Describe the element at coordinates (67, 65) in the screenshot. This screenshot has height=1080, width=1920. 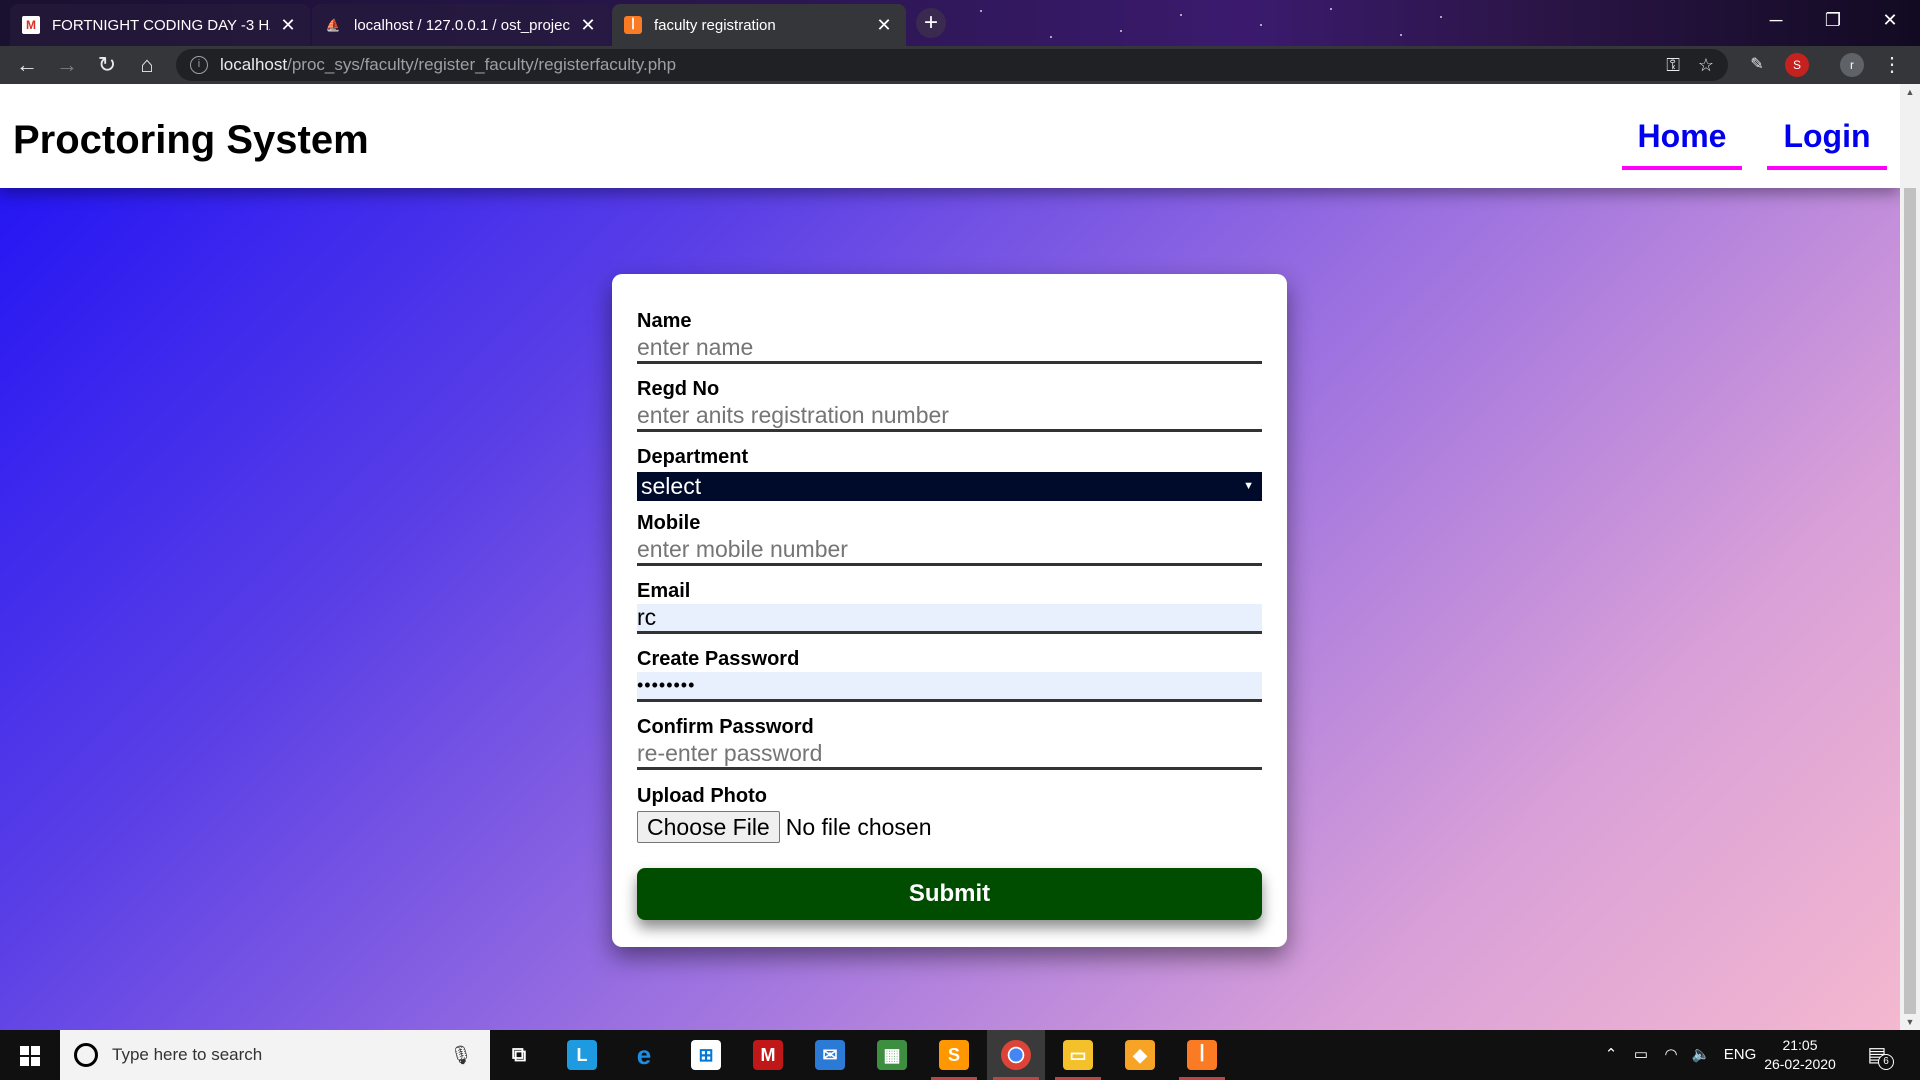
I see `forward-icon: →` at that location.